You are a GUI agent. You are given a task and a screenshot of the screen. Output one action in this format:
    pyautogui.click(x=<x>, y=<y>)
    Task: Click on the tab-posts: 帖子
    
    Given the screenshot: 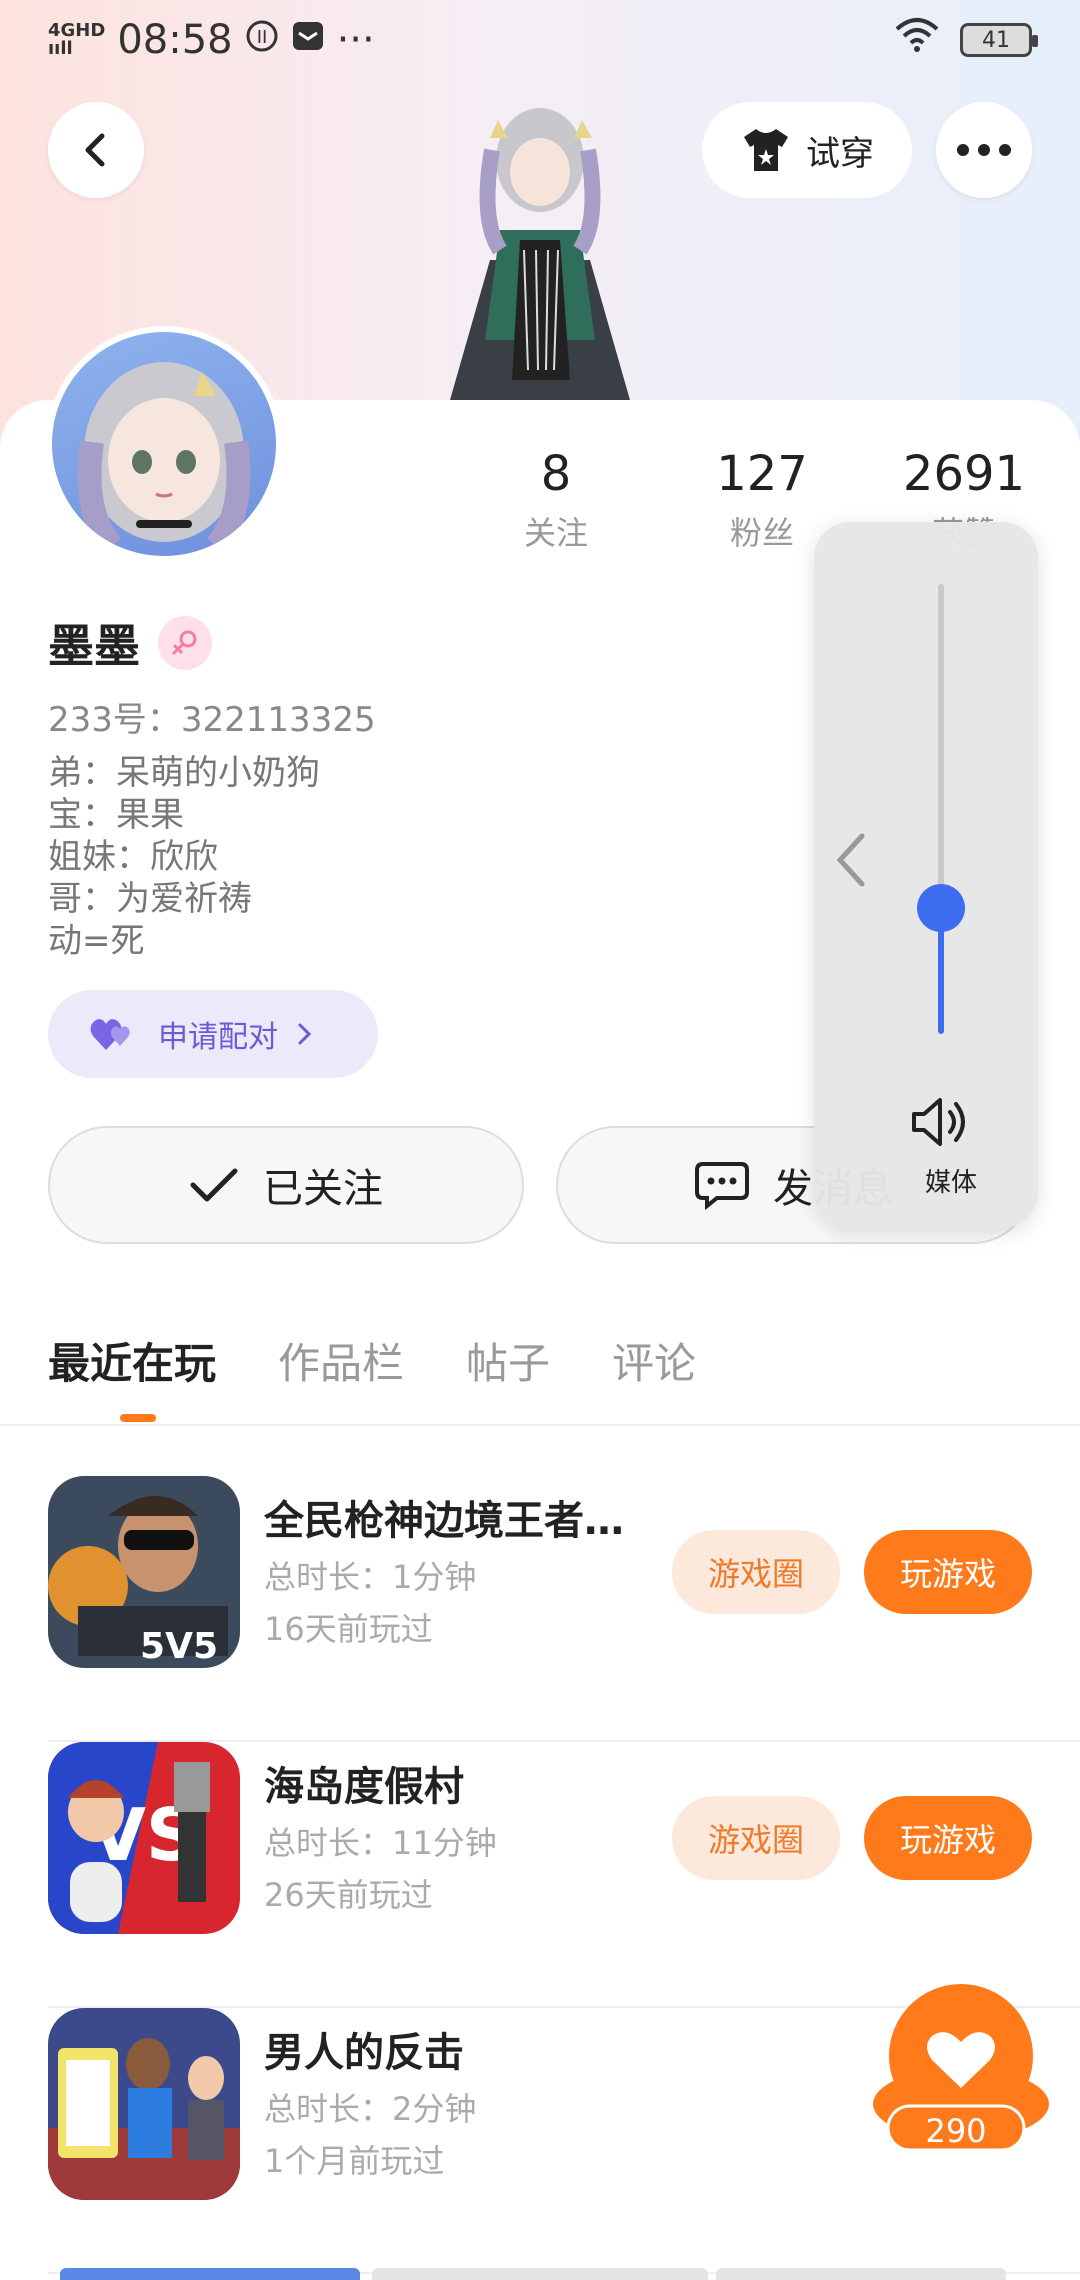 What is the action you would take?
    pyautogui.click(x=508, y=1360)
    